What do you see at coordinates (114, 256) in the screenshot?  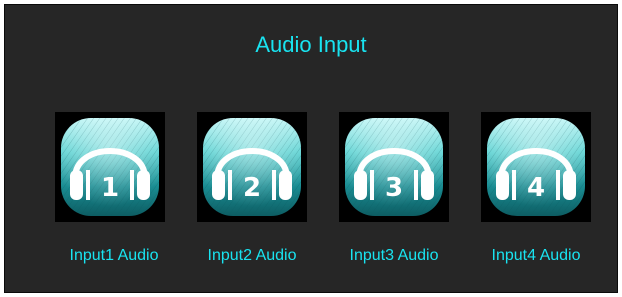 I see `input1-audio-label: Input1 Audio` at bounding box center [114, 256].